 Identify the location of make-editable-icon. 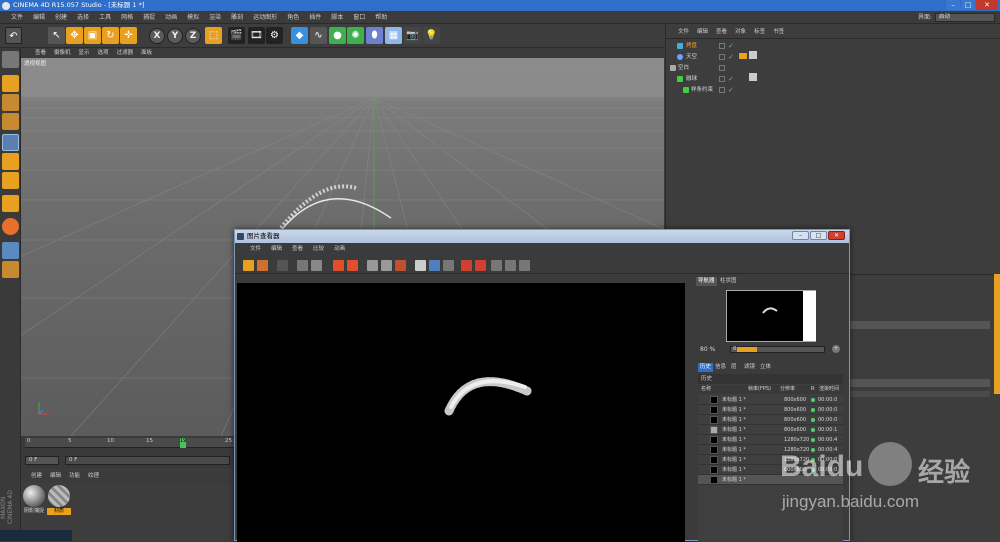
(10, 59).